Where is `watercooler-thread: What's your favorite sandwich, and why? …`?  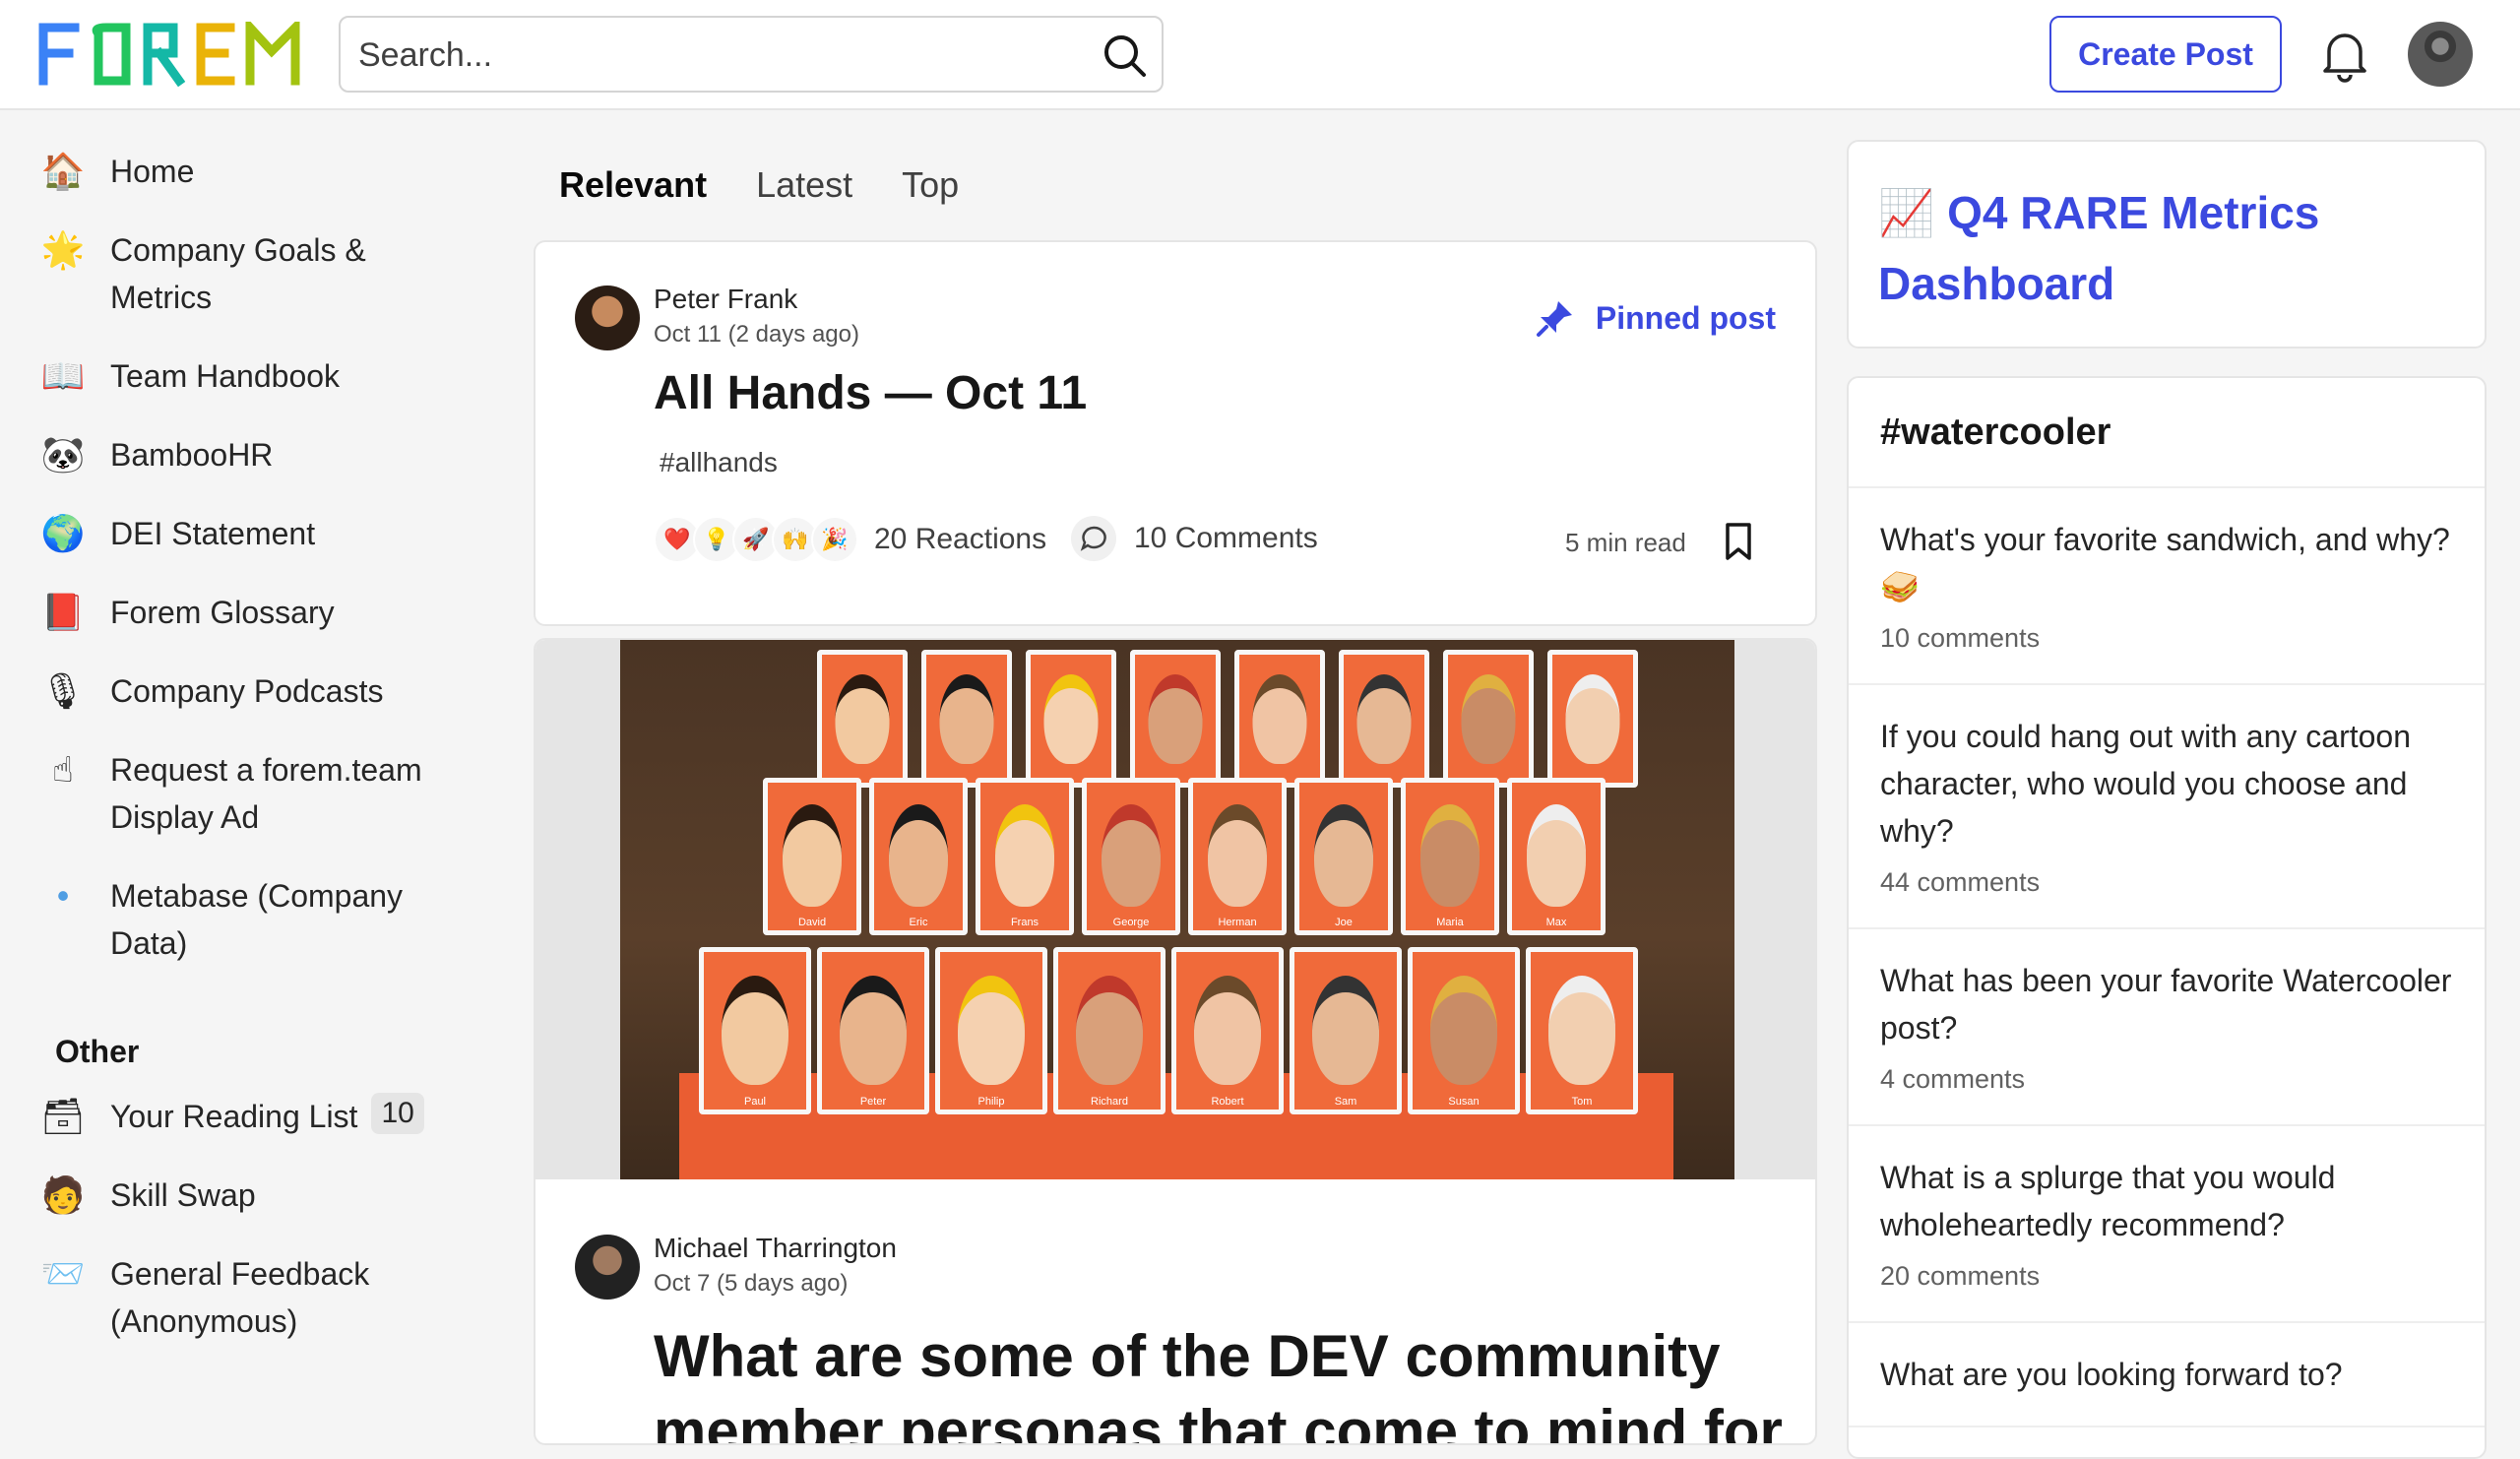
watercooler-thread: What's your favorite sandwich, and why? … is located at coordinates (2167, 586).